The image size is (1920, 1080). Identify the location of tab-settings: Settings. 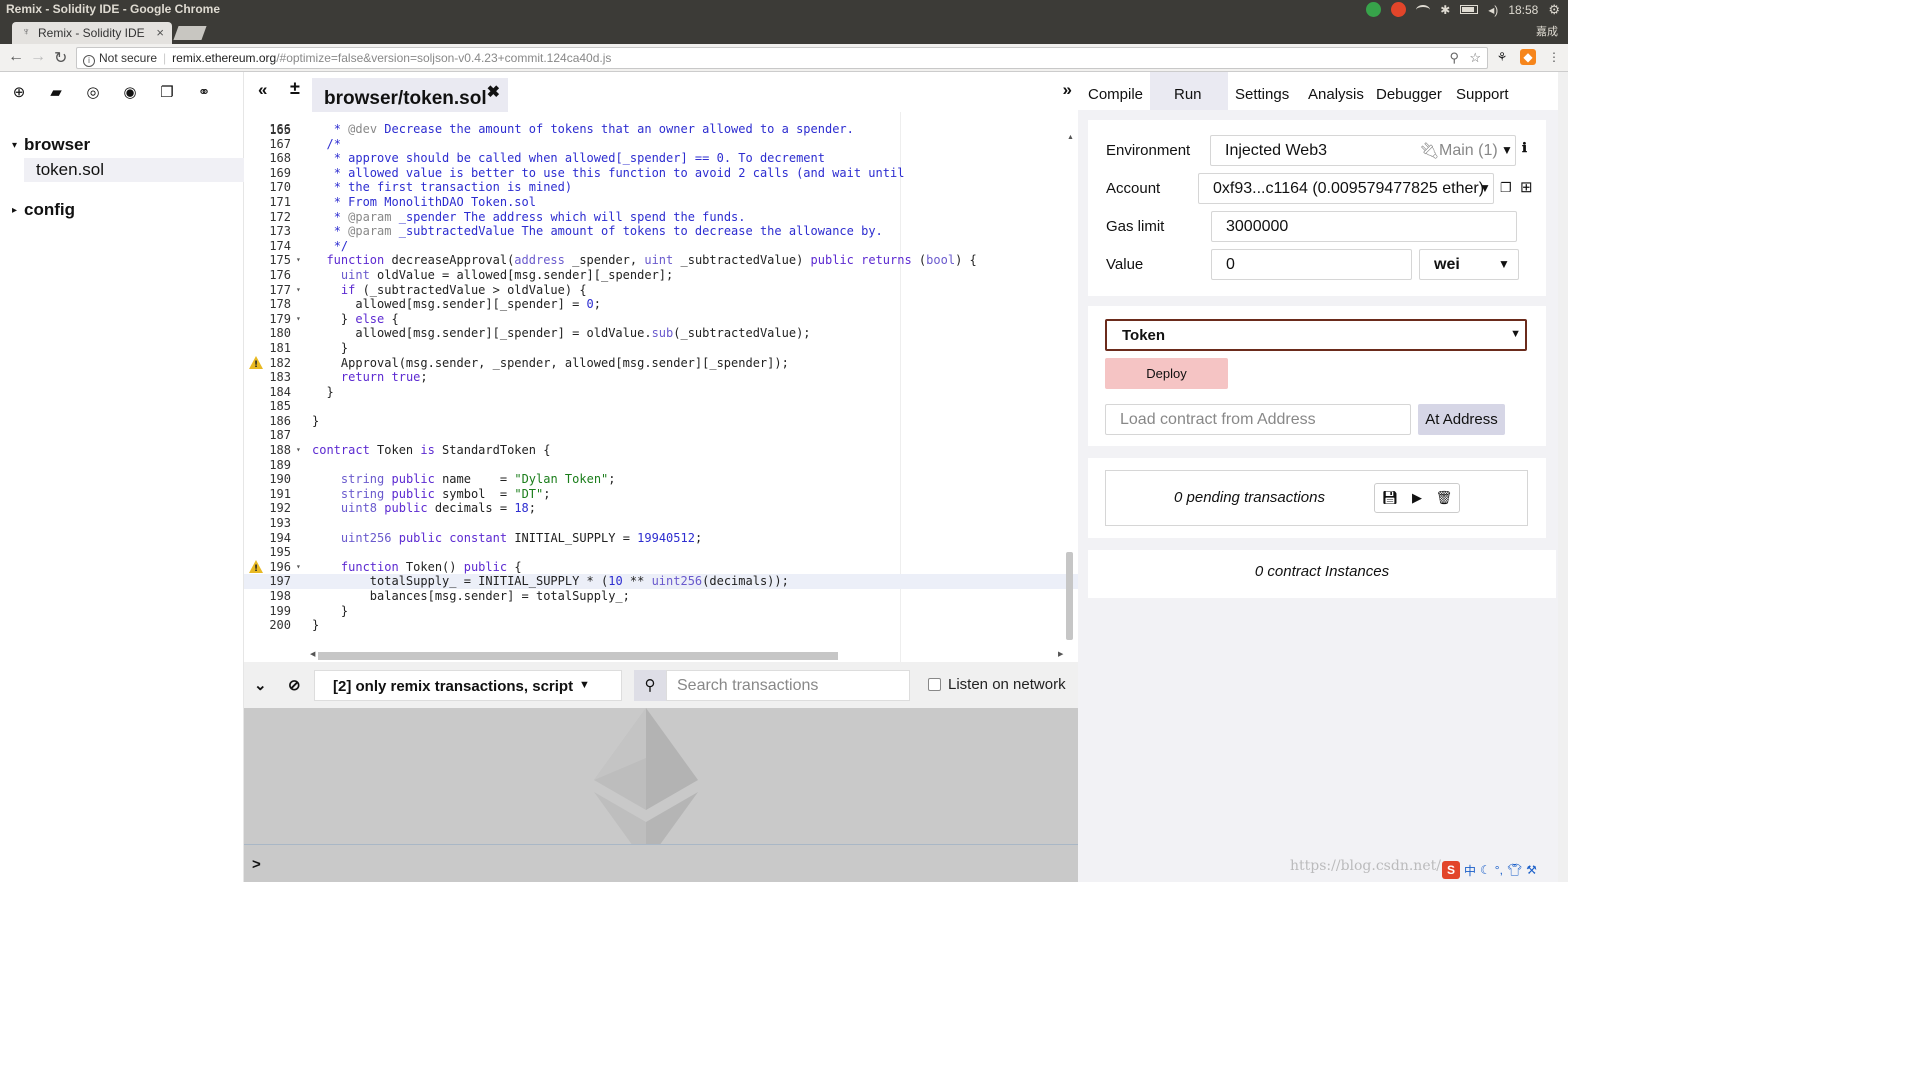
(1262, 94).